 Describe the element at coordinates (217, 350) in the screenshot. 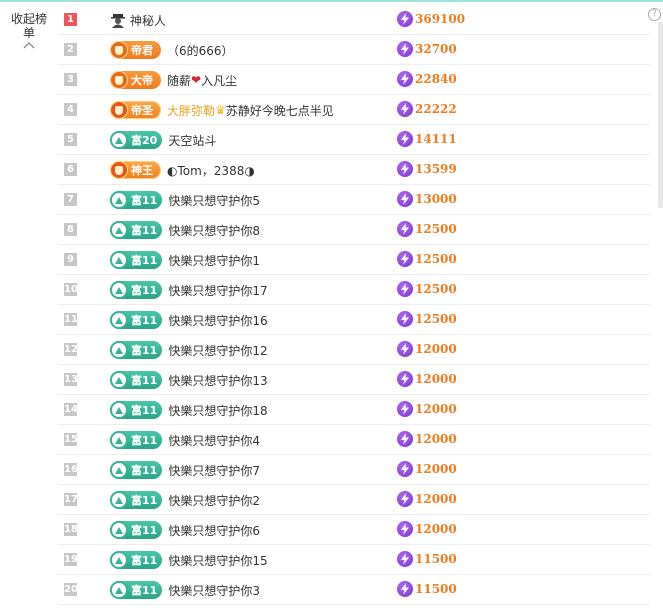

I see `user-name: 快樂只想守护你12` at that location.